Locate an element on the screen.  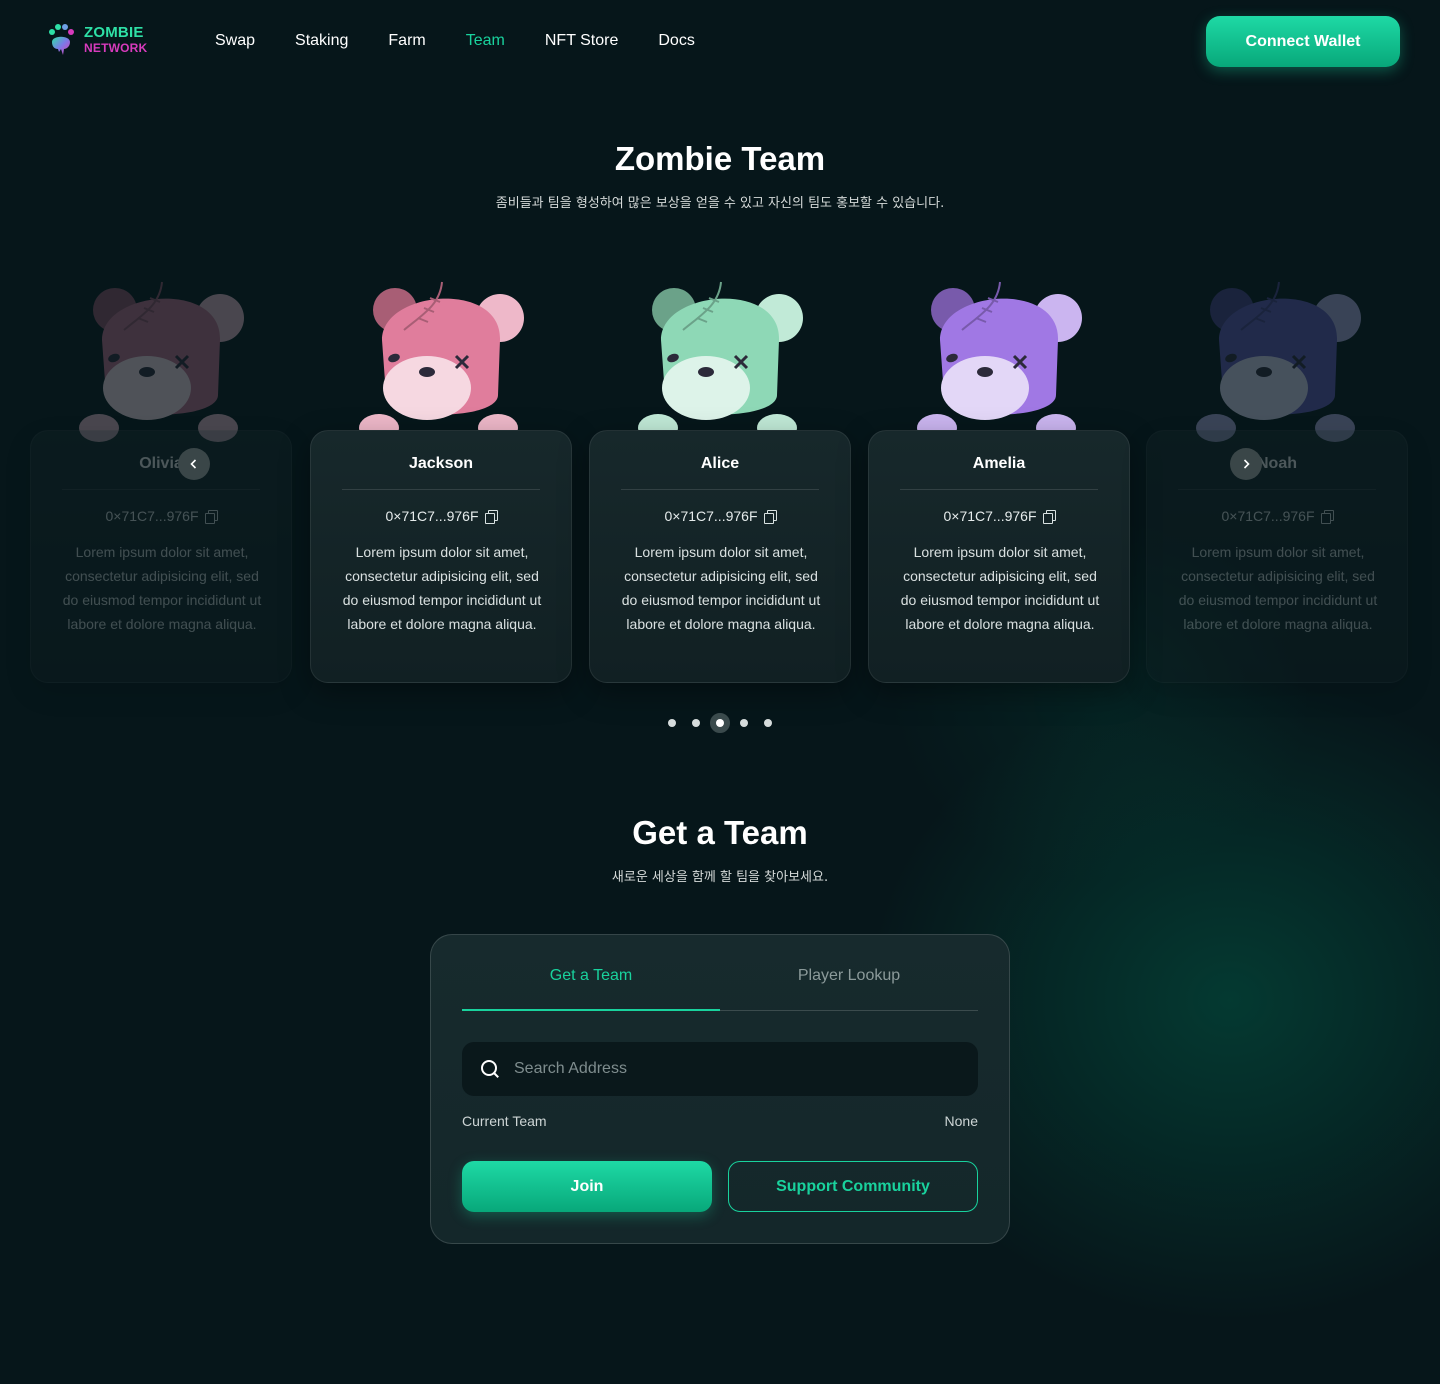
team-section-title: Zombie Team is located at coordinates (720, 158).